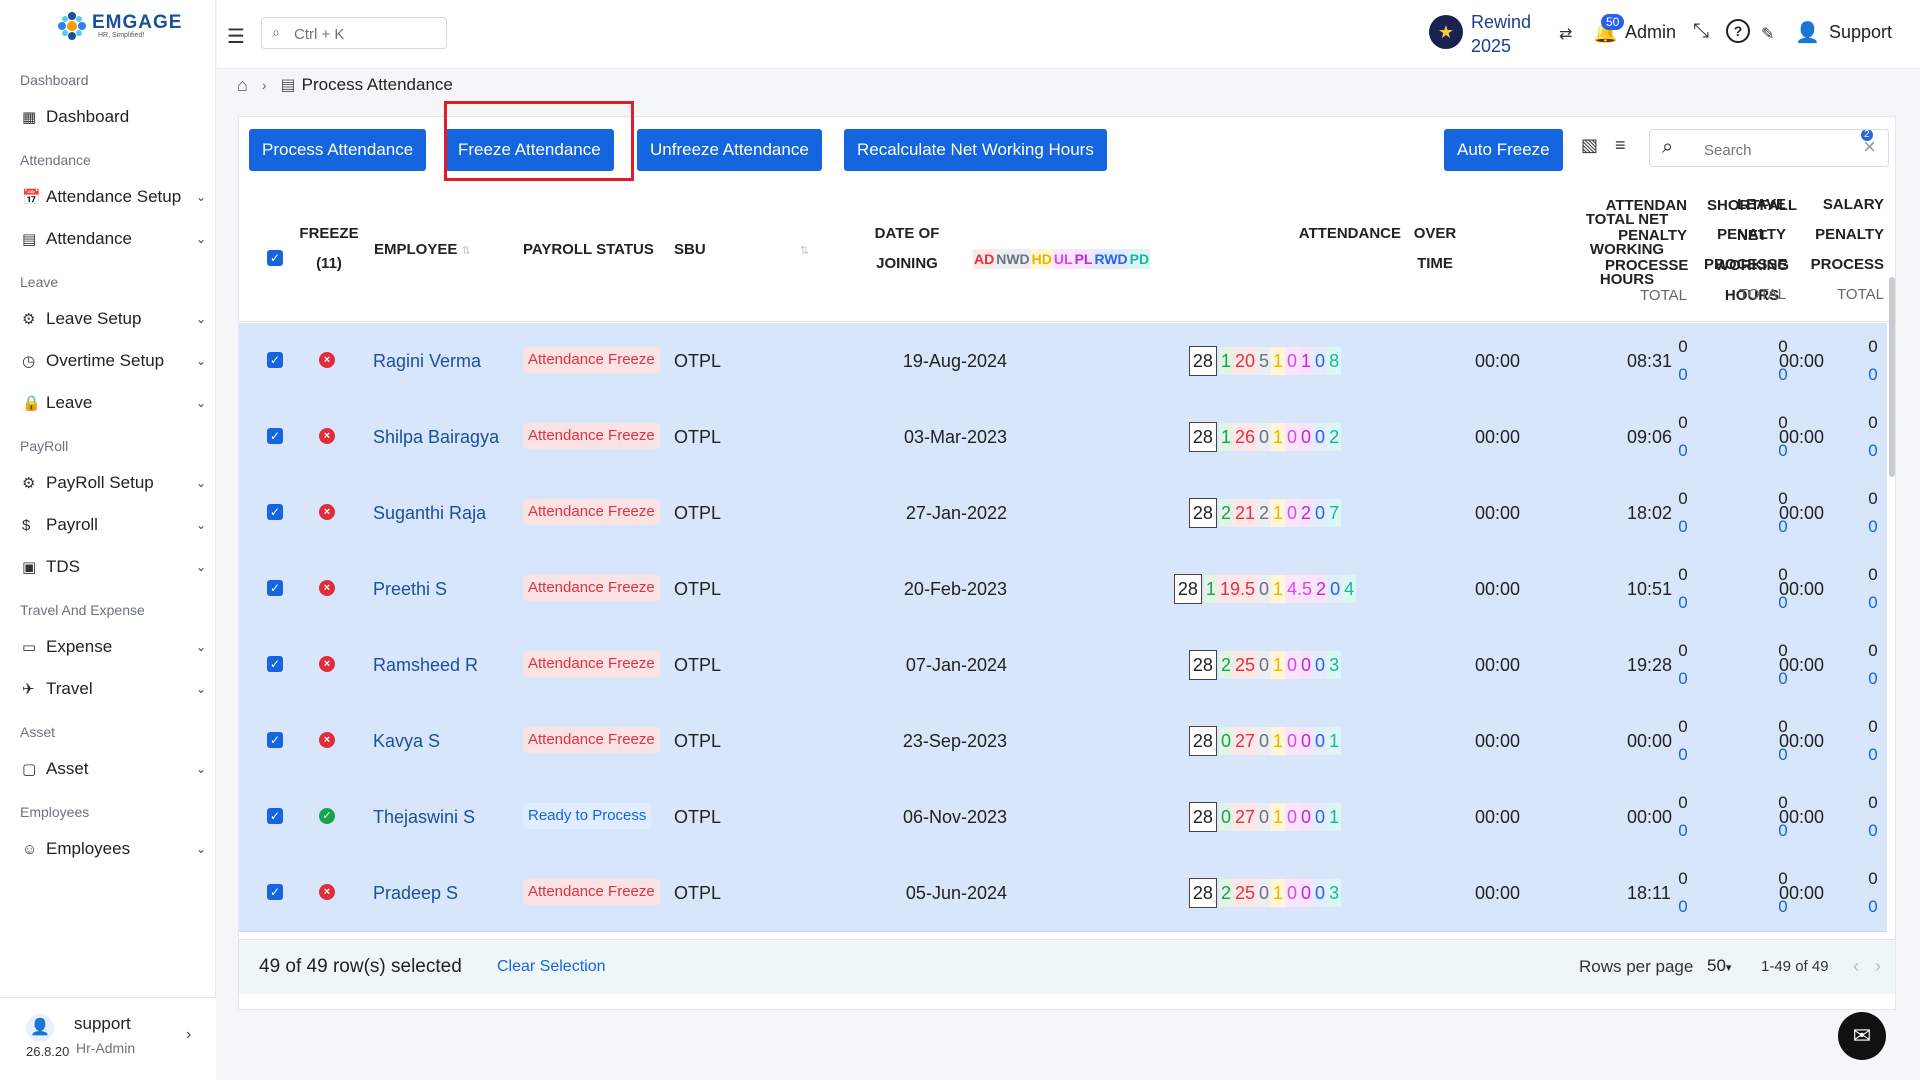  Describe the element at coordinates (529, 150) in the screenshot. I see `freeze-attendance-button: Freeze Attendance` at that location.